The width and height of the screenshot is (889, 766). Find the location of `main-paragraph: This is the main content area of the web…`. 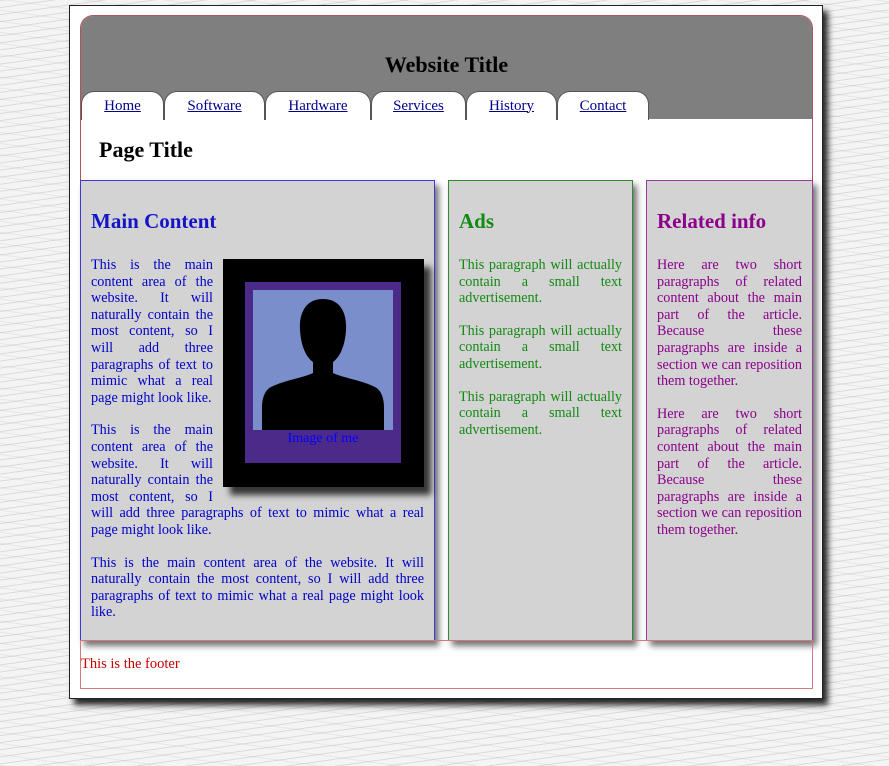

main-paragraph: This is the main content area of the web… is located at coordinates (257, 587).